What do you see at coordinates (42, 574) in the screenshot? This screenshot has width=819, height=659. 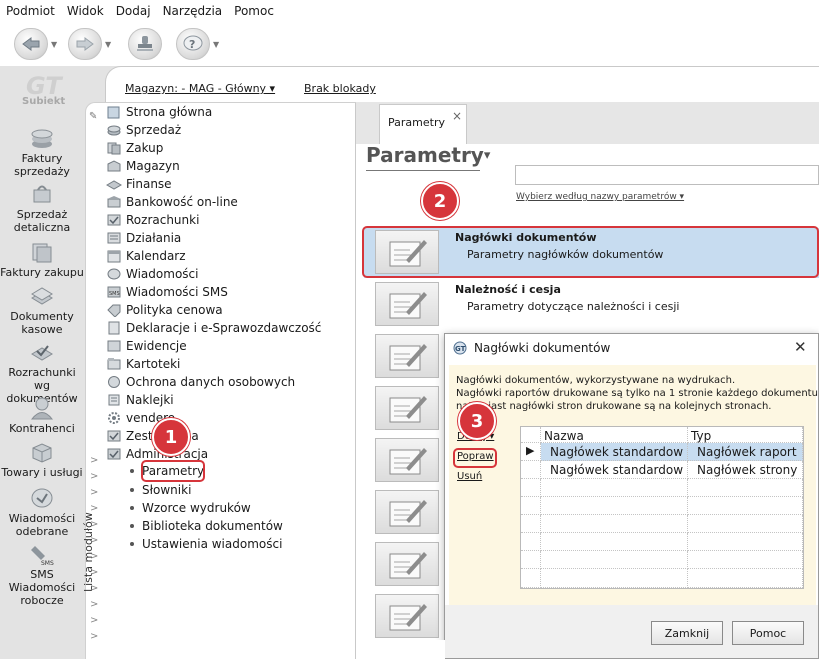 I see `nav-sms-robocze: SMS SMS Wiadomości robocze` at bounding box center [42, 574].